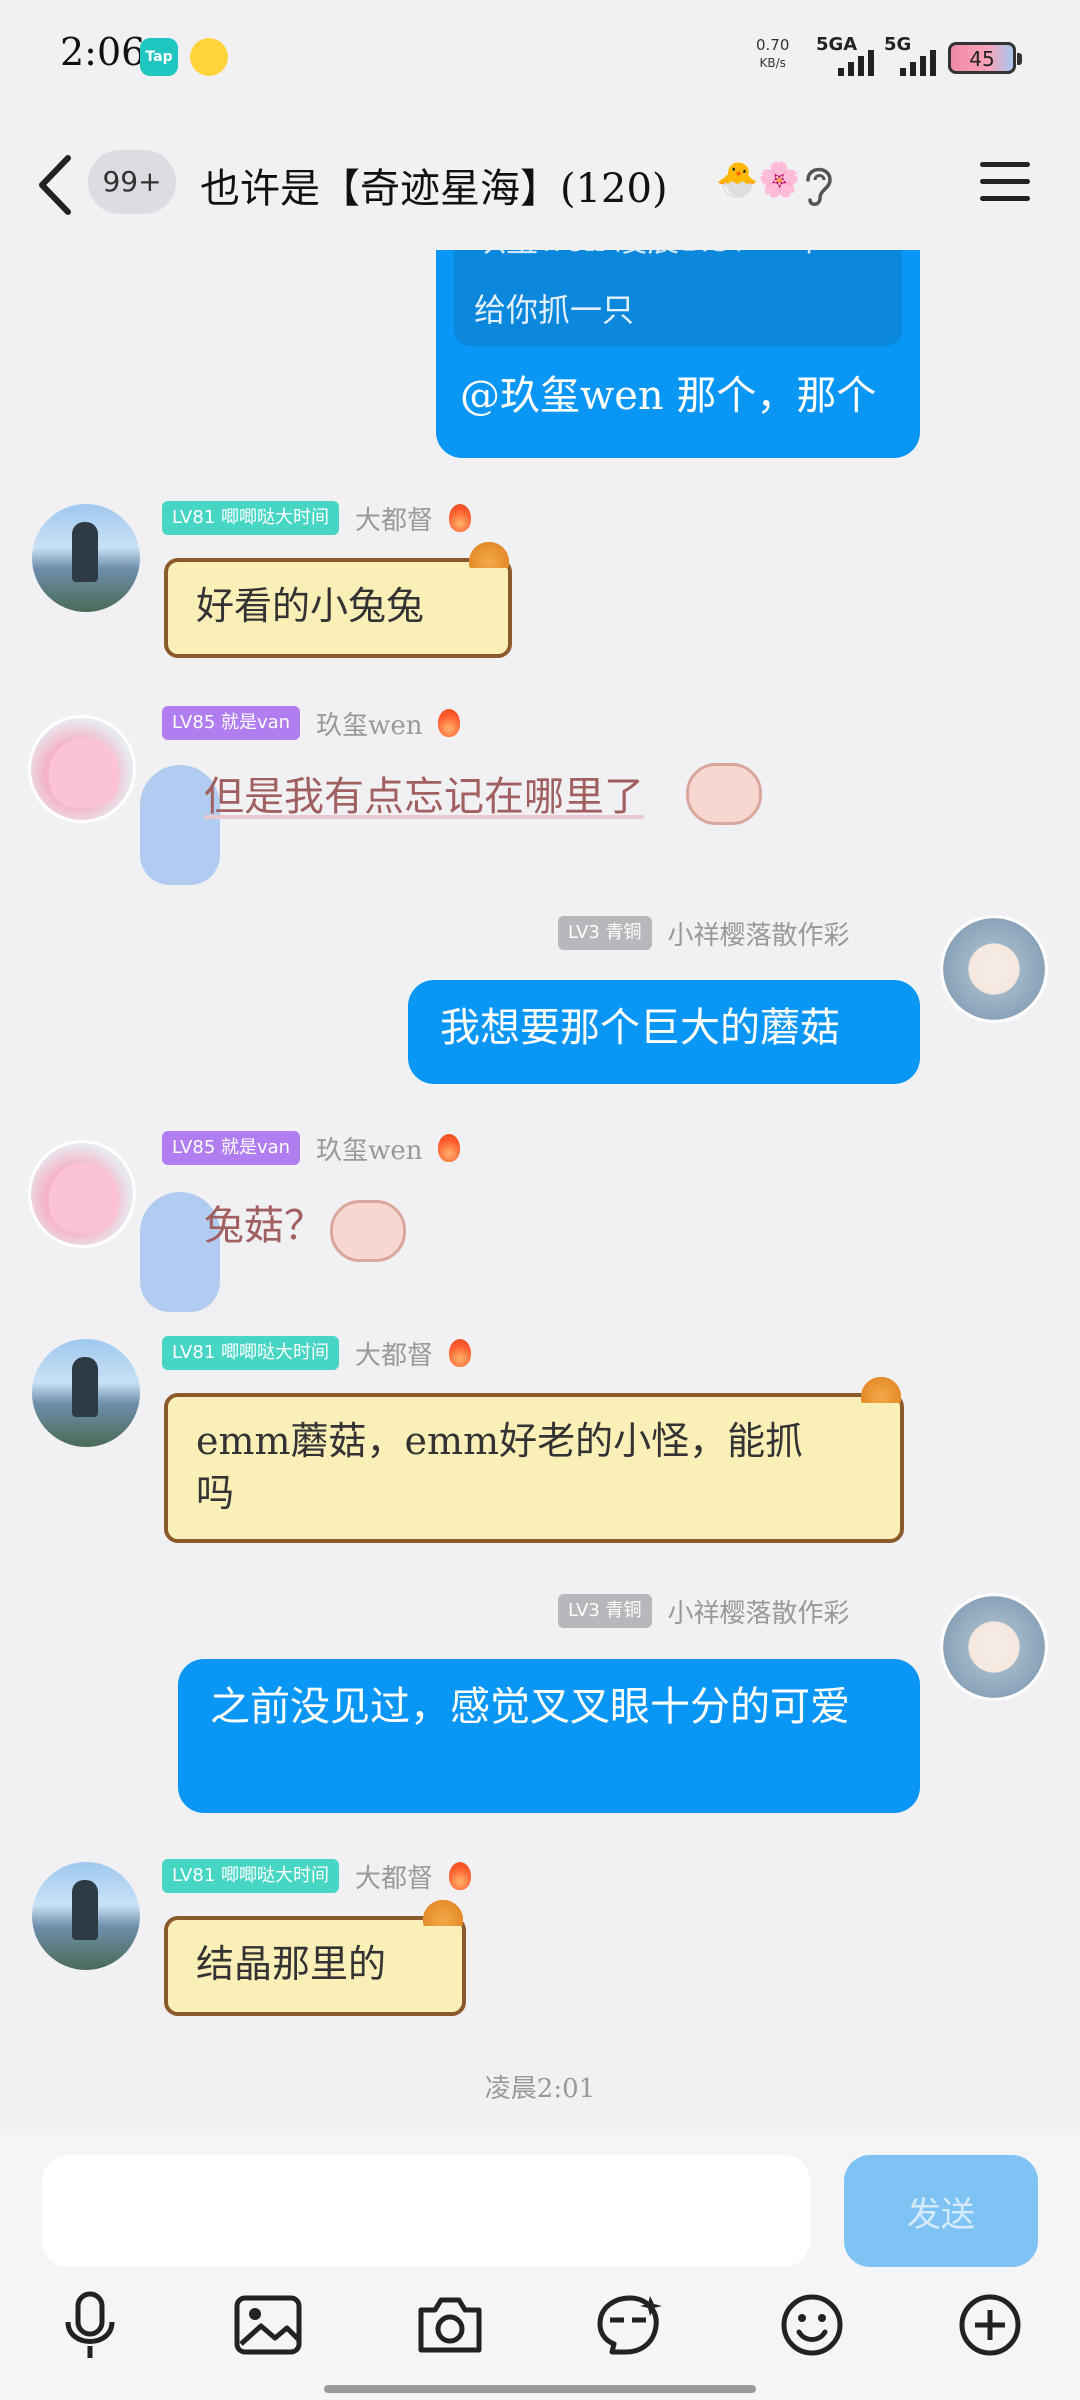 Image resolution: width=1080 pixels, height=2400 pixels. Describe the element at coordinates (315, 1956) in the screenshot. I see `message-bubble: 结晶那里的` at that location.